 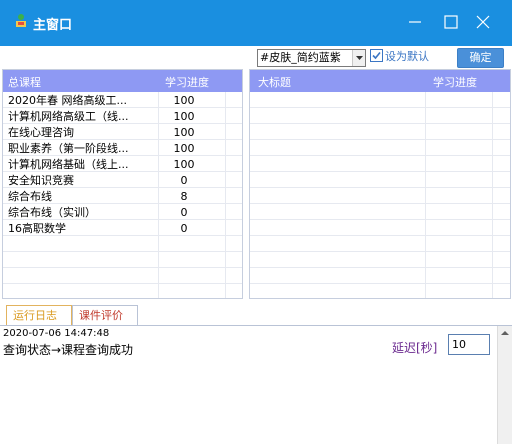 I want to click on table-row: 2020年春 网络高级工... 100, so click(x=122, y=101).